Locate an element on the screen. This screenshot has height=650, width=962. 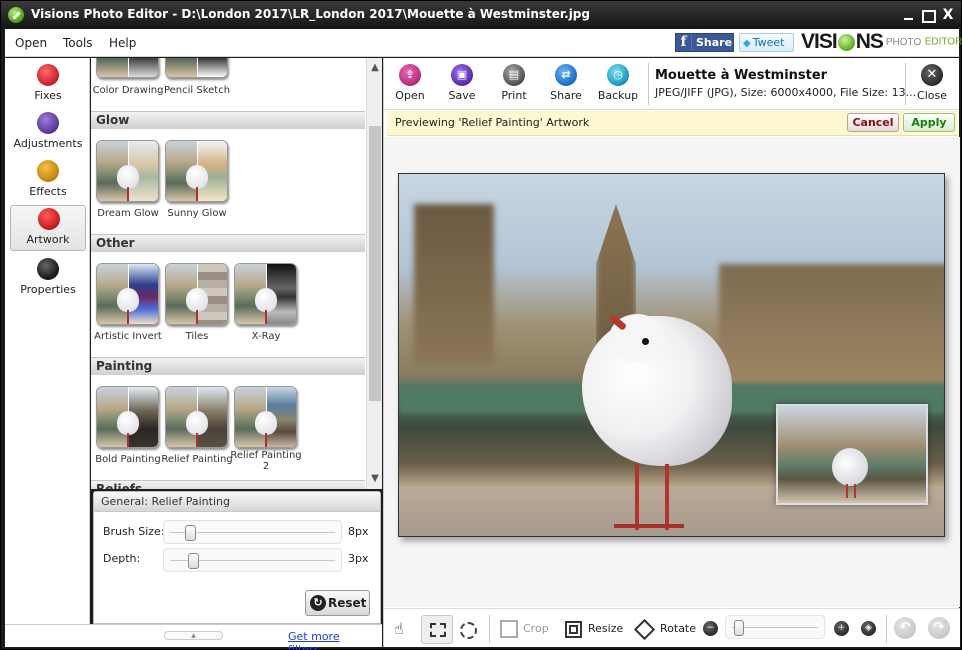
menu-open: Open is located at coordinates (31, 43).